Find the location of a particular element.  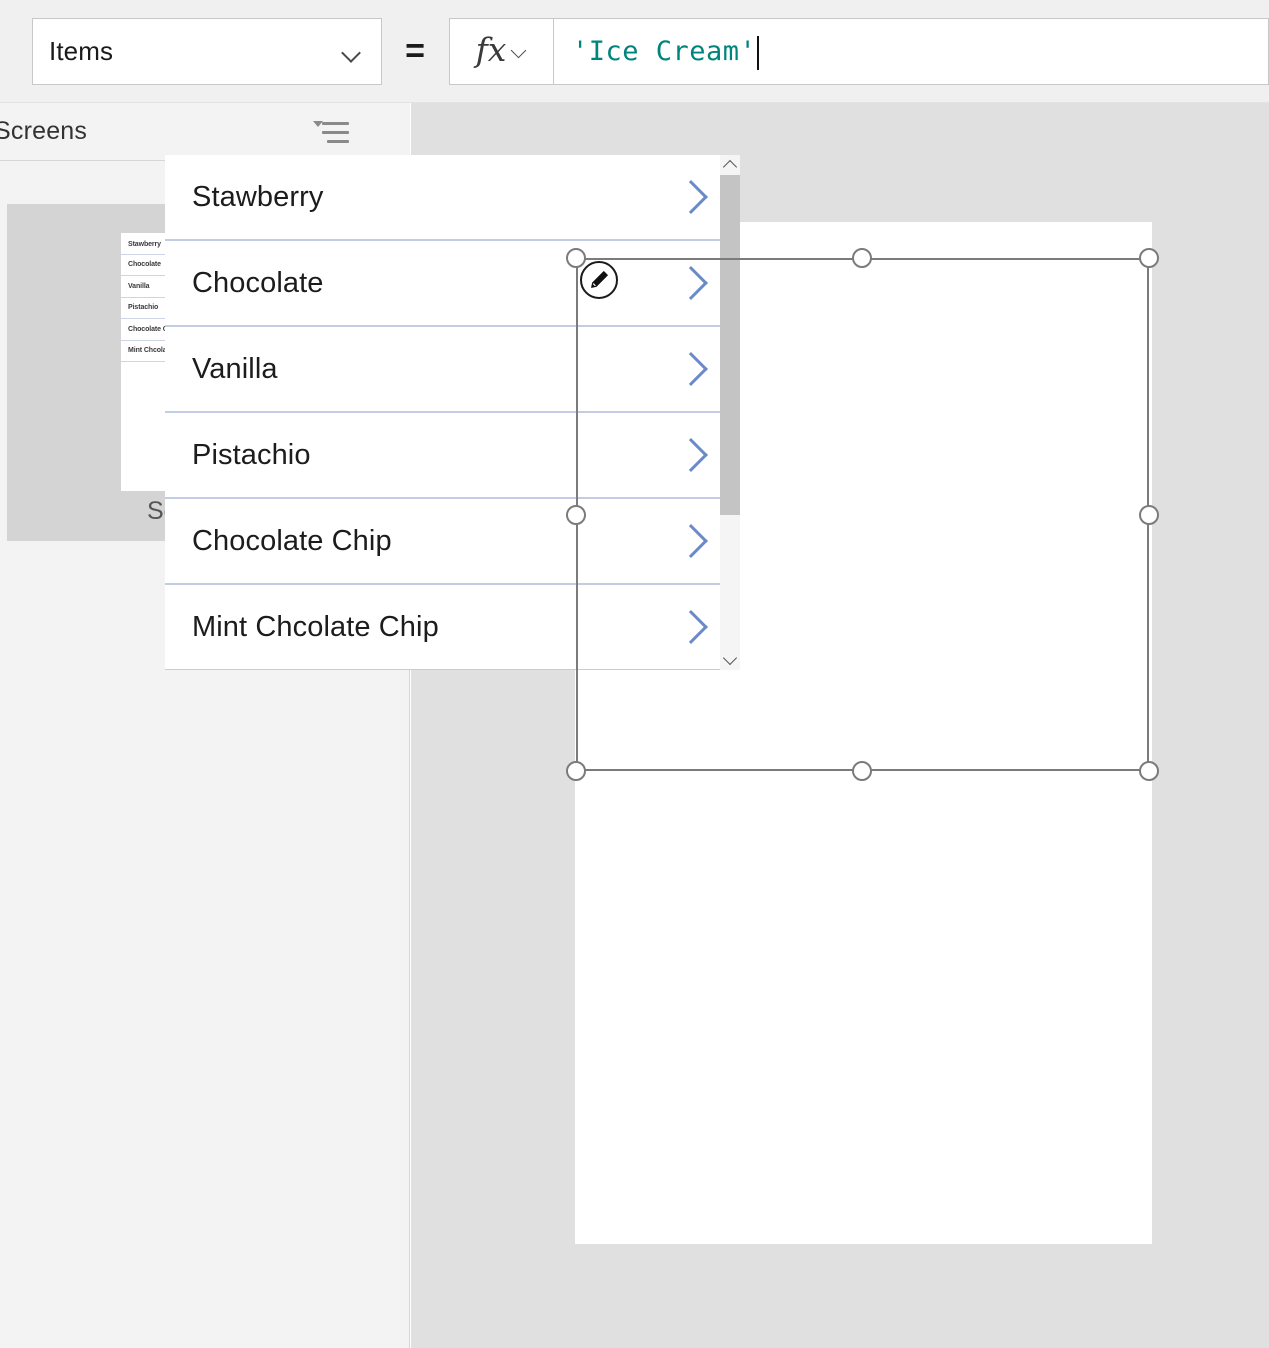

gallery-item-label: Stawberry is located at coordinates (258, 196).